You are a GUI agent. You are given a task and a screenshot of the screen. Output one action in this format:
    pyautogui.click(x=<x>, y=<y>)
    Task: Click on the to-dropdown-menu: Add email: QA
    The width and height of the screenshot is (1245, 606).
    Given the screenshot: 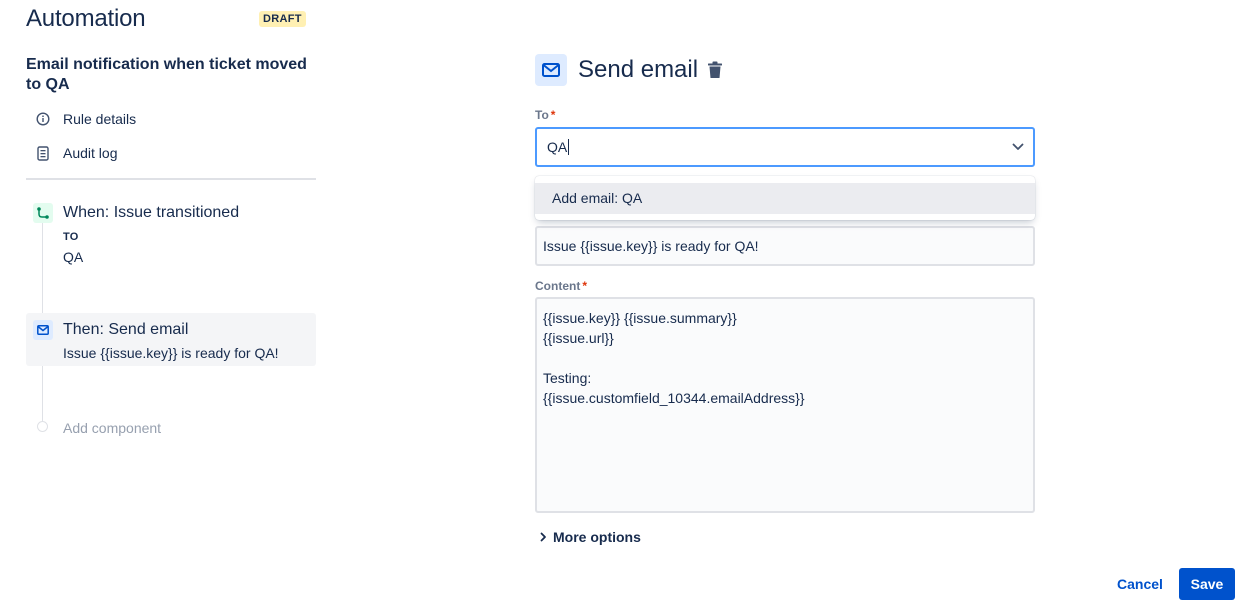 What is the action you would take?
    pyautogui.click(x=785, y=198)
    